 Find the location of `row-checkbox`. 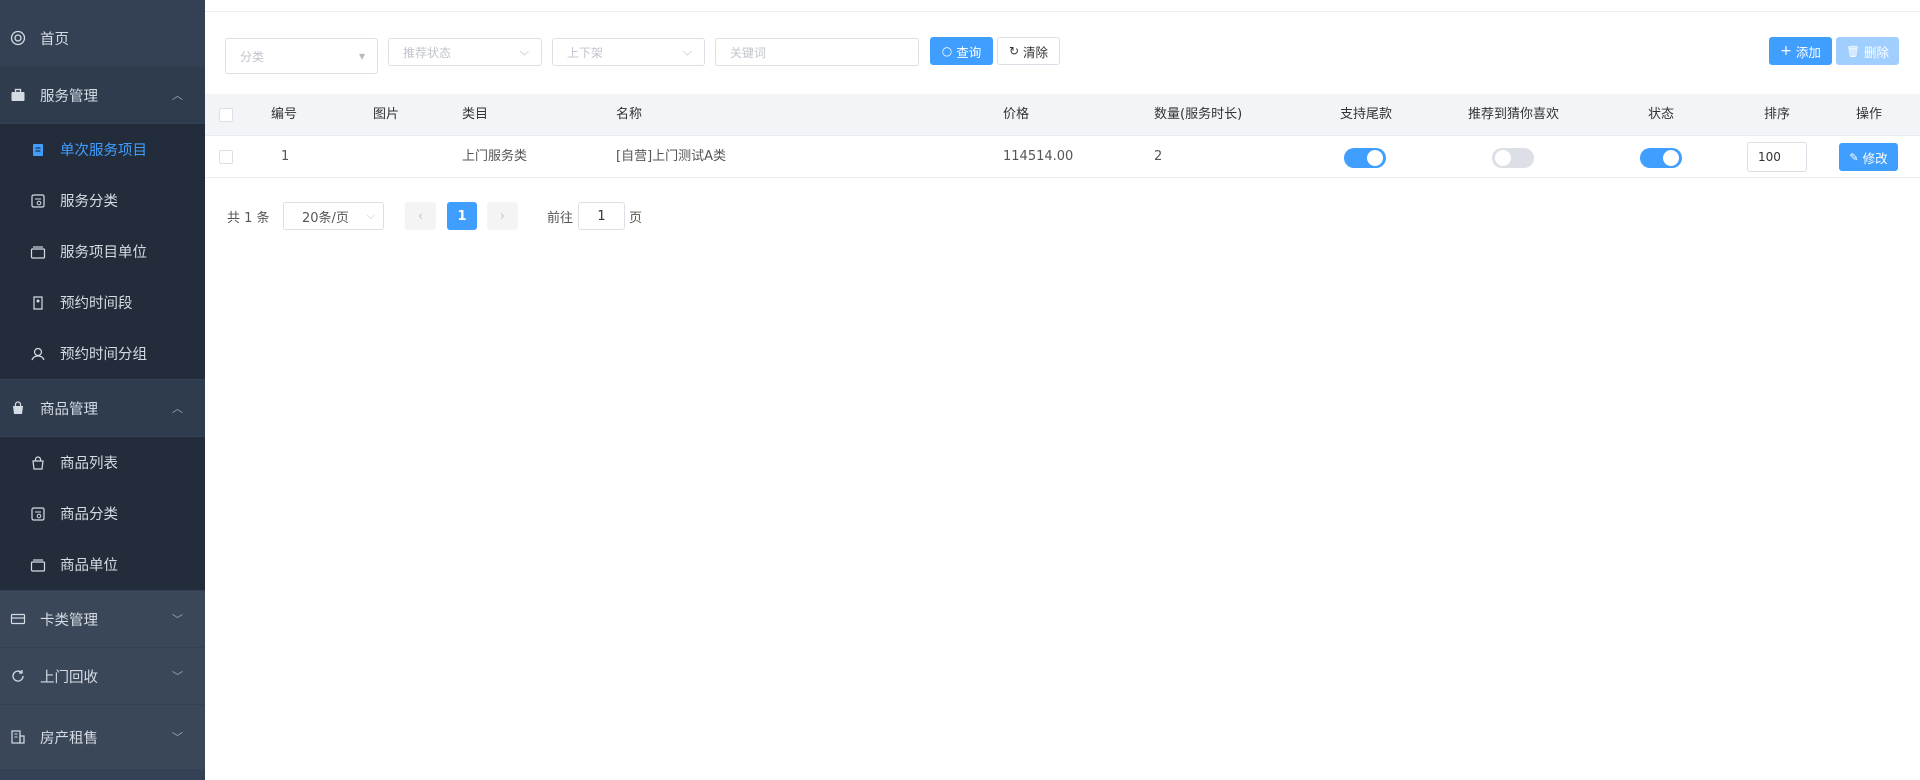

row-checkbox is located at coordinates (226, 157).